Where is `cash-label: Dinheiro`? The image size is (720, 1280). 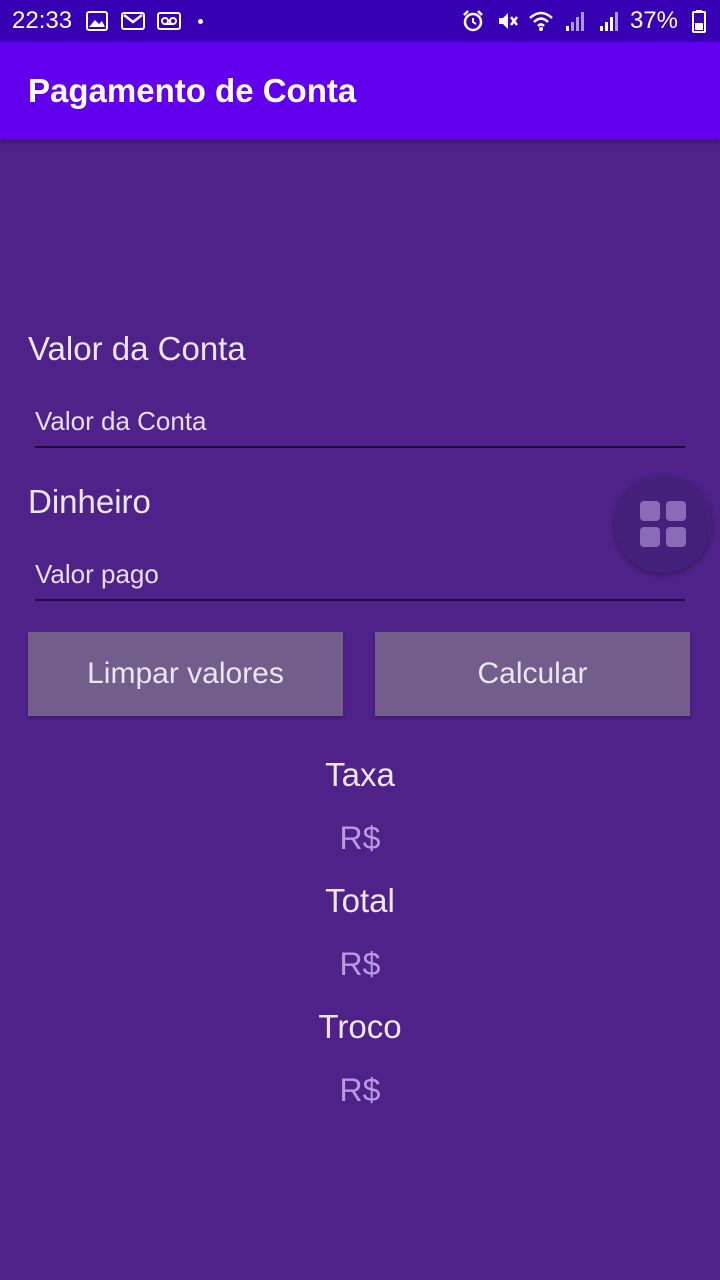
cash-label: Dinheiro is located at coordinates (89, 501).